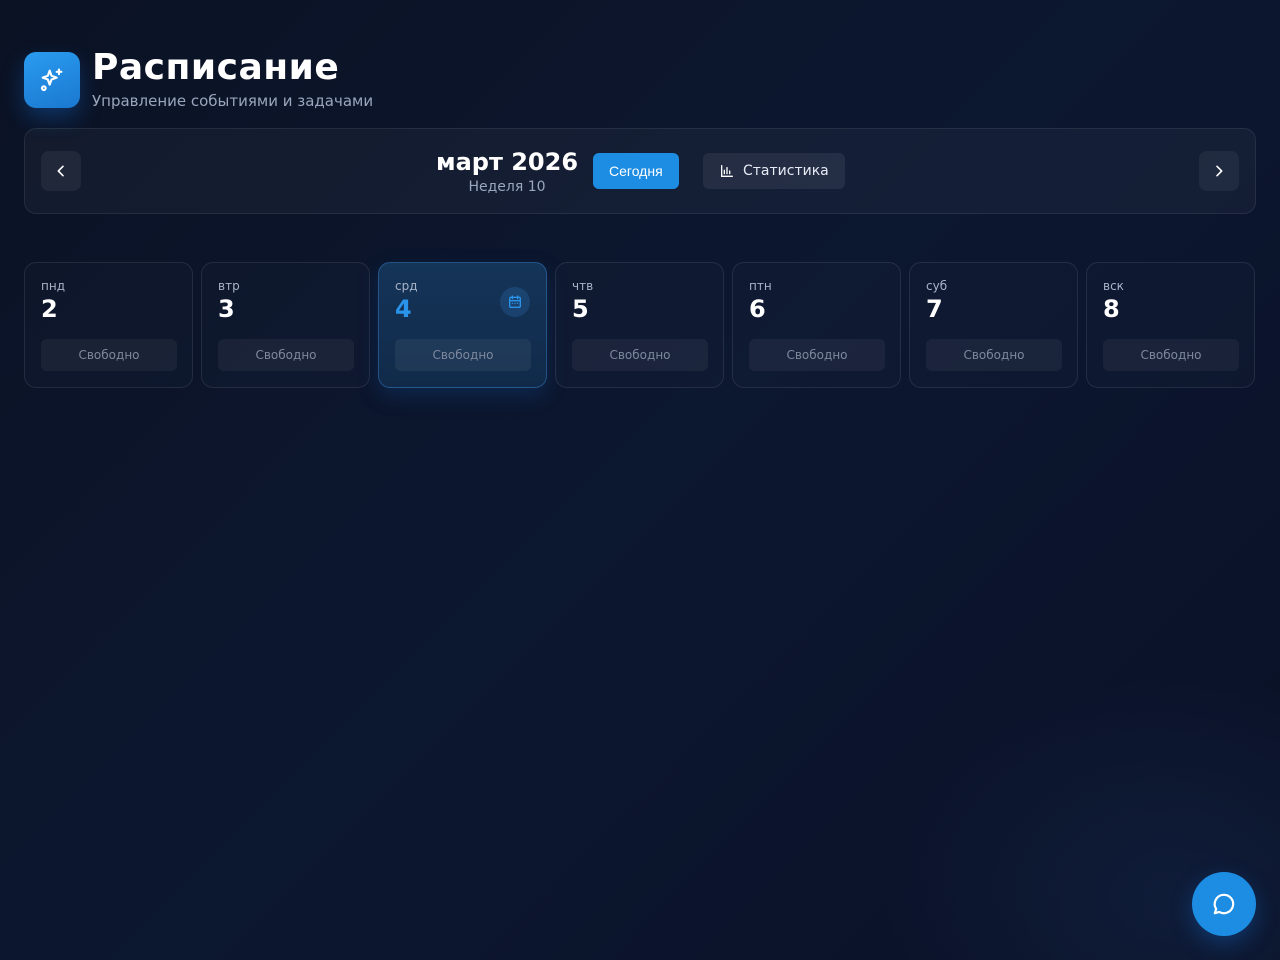 Image resolution: width=1280 pixels, height=960 pixels. What do you see at coordinates (226, 309) in the screenshot?
I see `day-number: 3` at bounding box center [226, 309].